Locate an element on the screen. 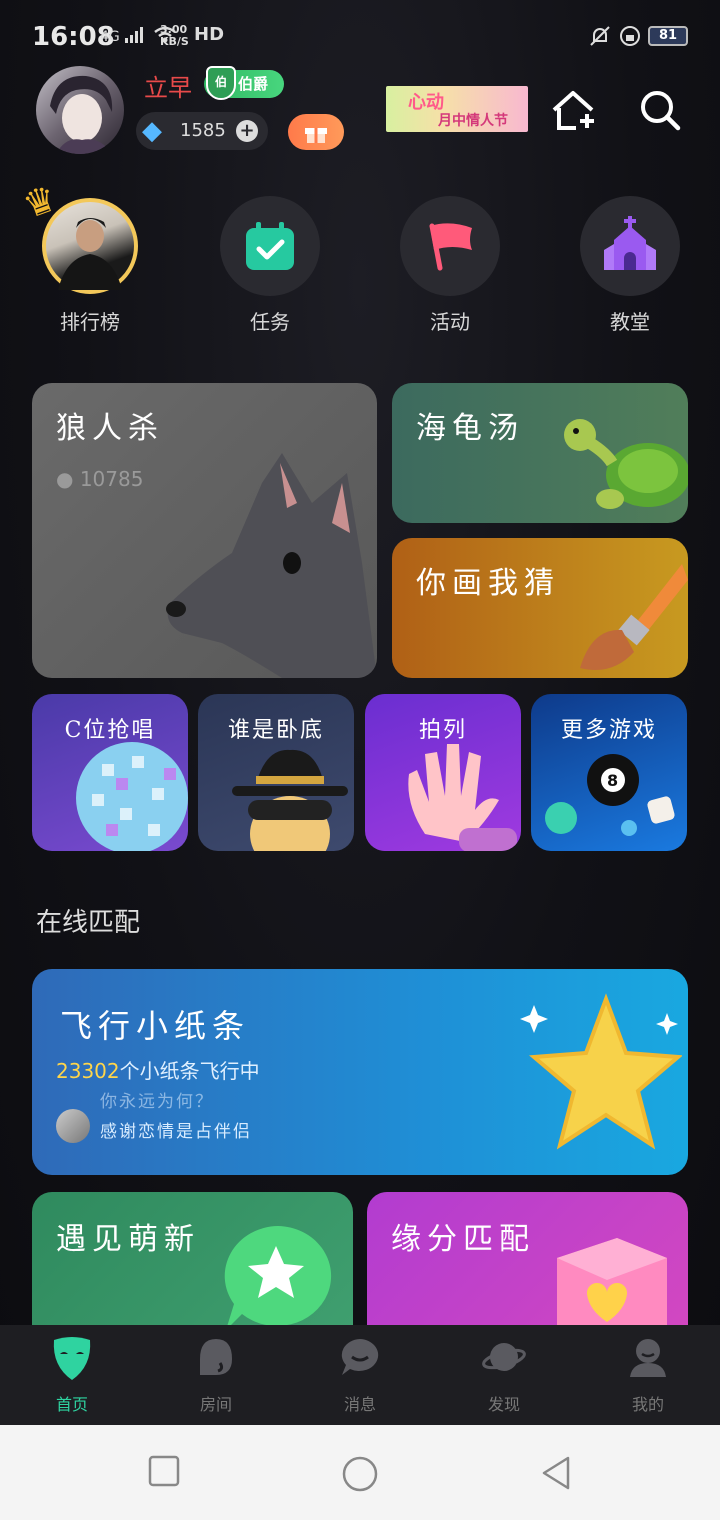 The width and height of the screenshot is (720, 1520). game-draw-guess: 你画我猜 is located at coordinates (540, 608).